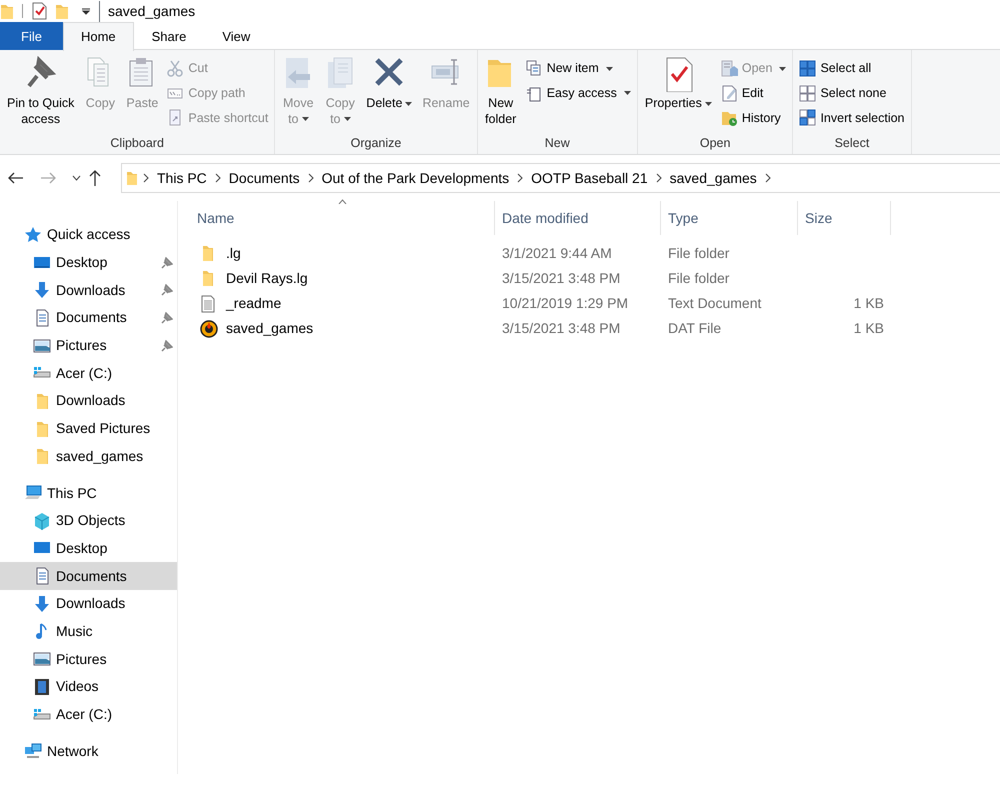 This screenshot has width=1000, height=810. Describe the element at coordinates (88, 520) in the screenshot. I see `sidebar-item: 3D Objects` at that location.